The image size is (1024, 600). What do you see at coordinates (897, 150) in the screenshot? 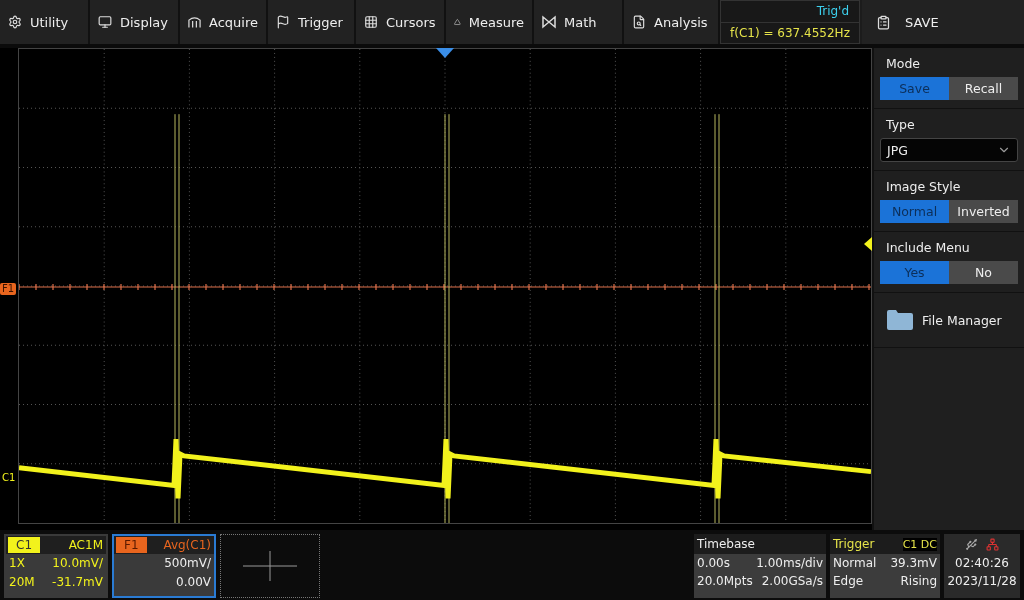
I see `dropdown-value: JPG` at bounding box center [897, 150].